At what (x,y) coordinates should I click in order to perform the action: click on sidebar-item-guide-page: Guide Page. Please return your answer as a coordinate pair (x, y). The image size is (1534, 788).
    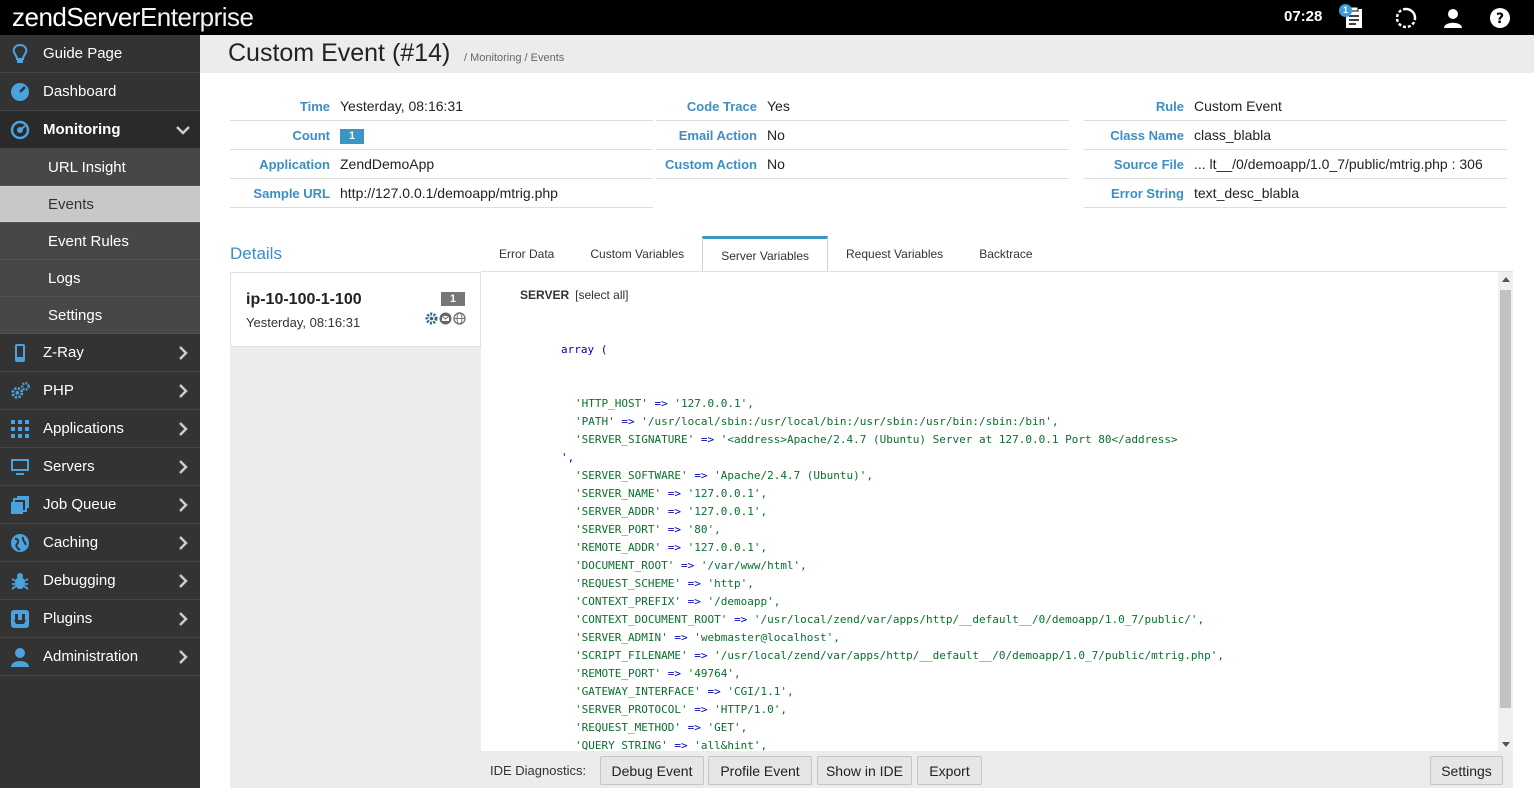
    Looking at the image, I should click on (100, 54).